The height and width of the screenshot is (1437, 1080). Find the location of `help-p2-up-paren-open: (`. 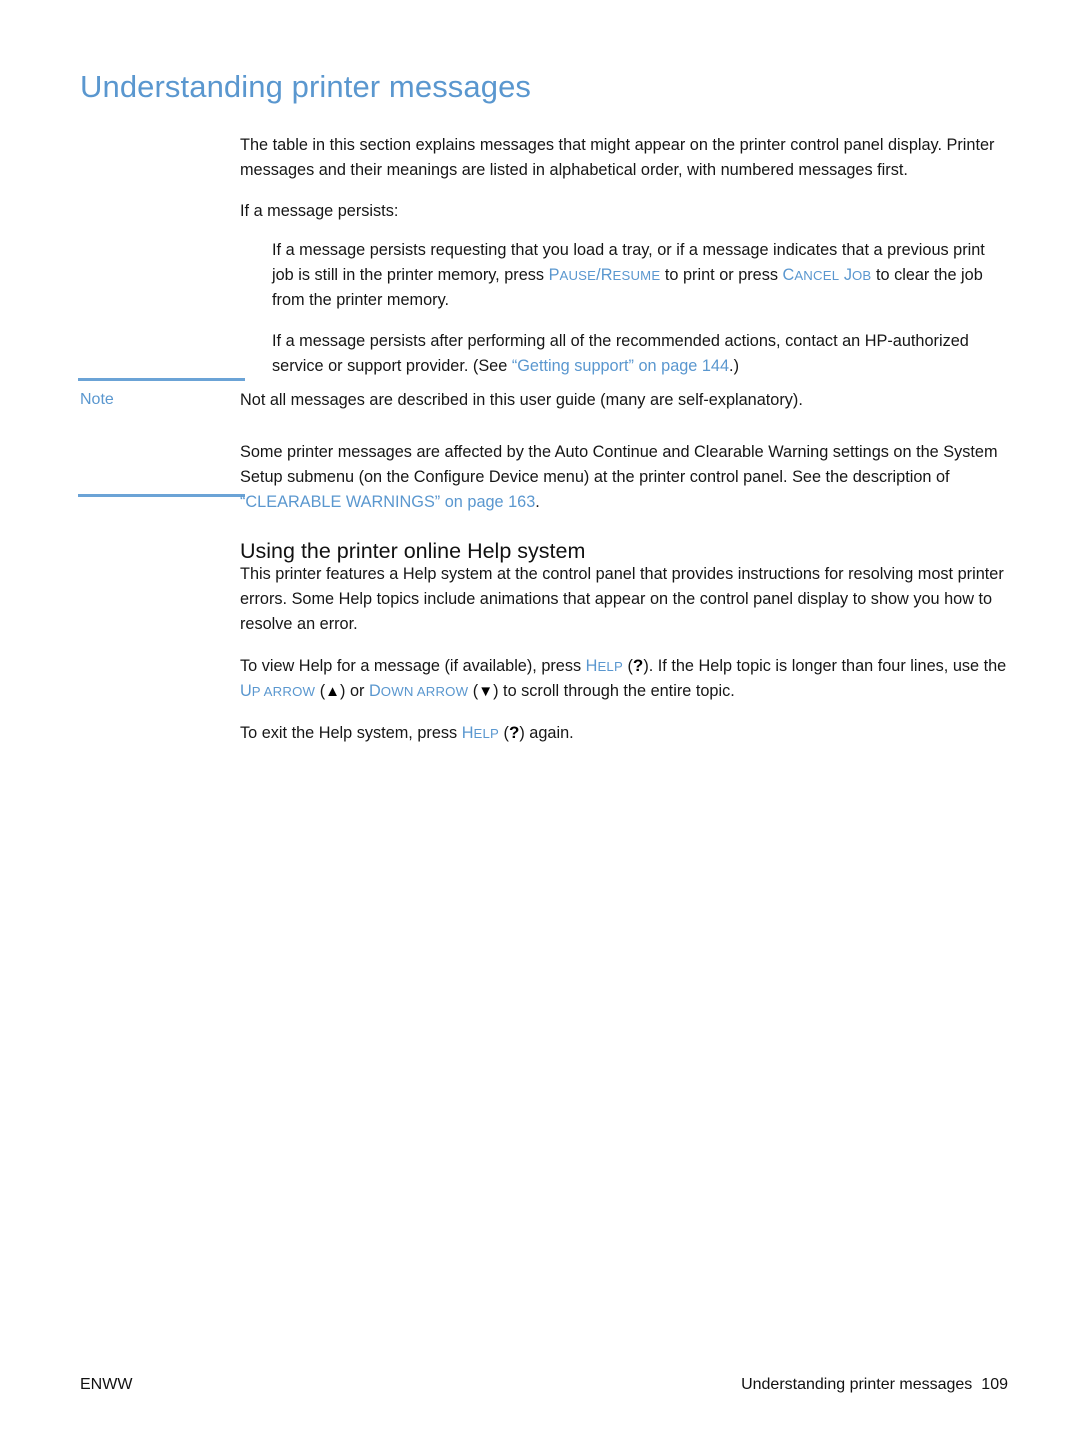

help-p2-up-paren-open: ( is located at coordinates (320, 691).